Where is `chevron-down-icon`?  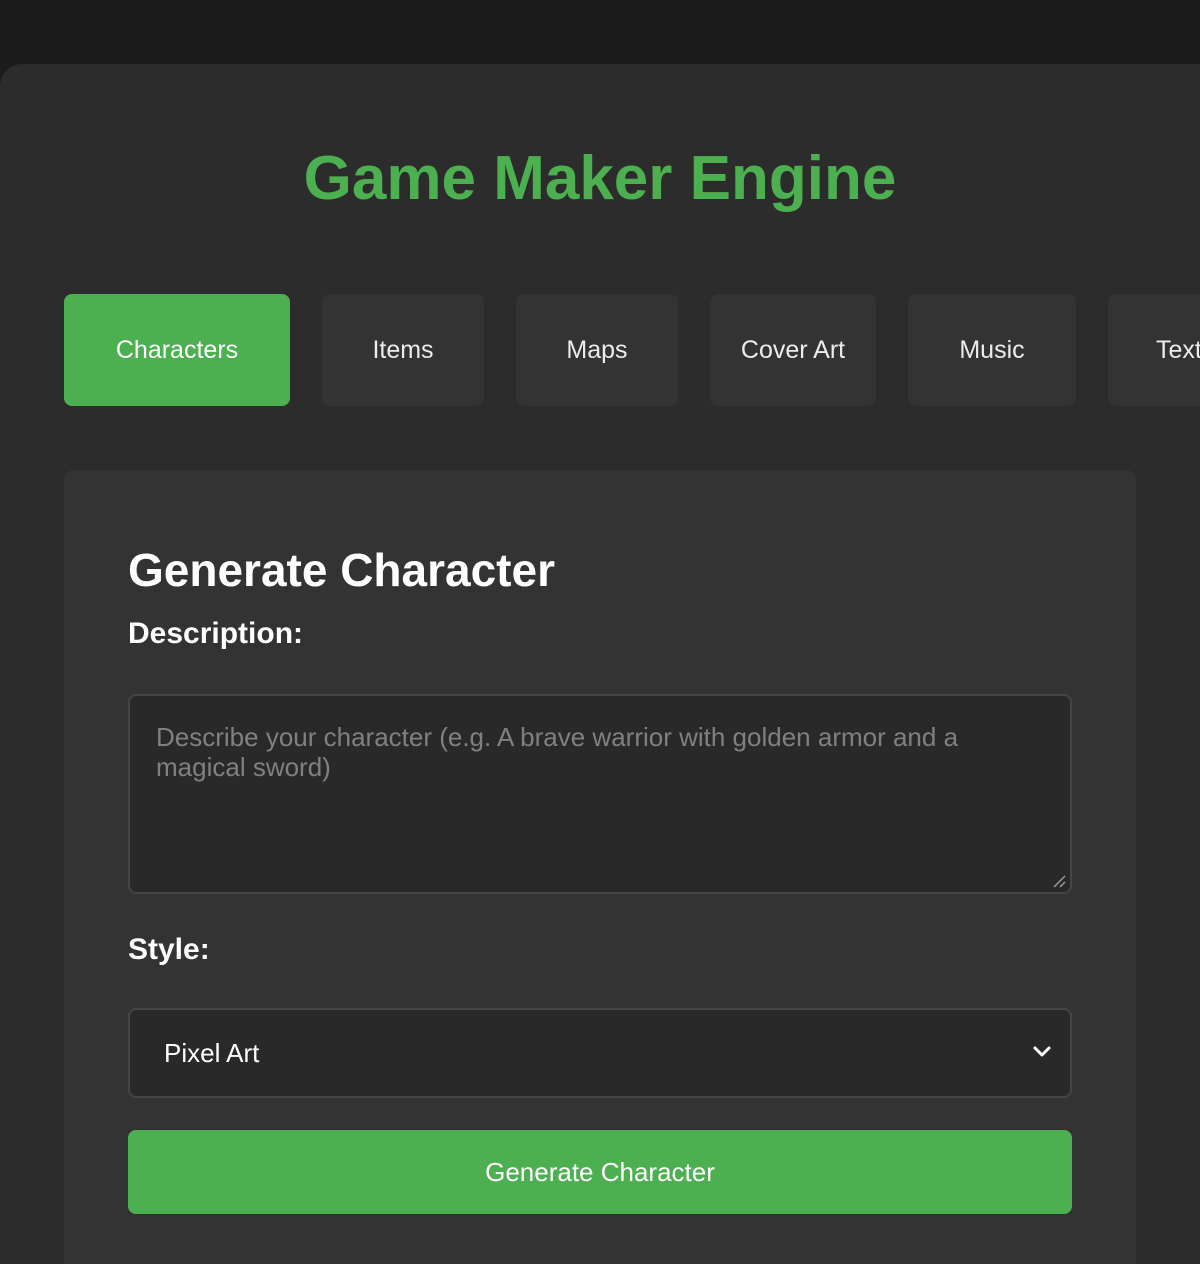
chevron-down-icon is located at coordinates (1042, 1051).